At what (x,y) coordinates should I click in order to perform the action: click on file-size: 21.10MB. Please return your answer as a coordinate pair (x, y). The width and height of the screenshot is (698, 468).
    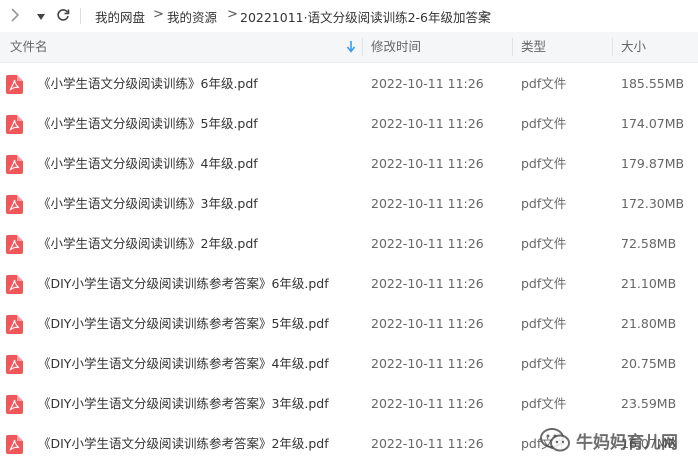
    Looking at the image, I should click on (649, 283).